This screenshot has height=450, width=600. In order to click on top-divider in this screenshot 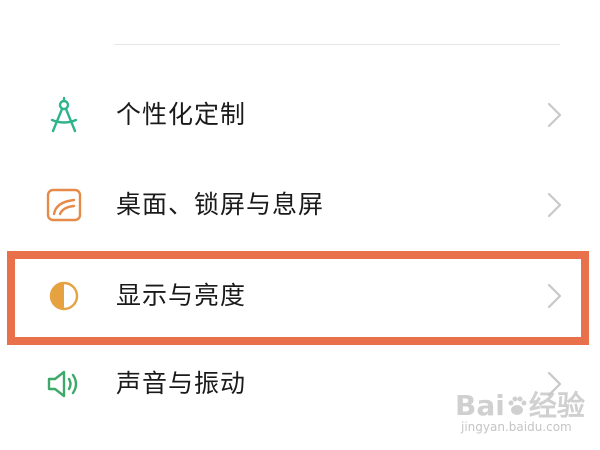, I will do `click(337, 44)`.